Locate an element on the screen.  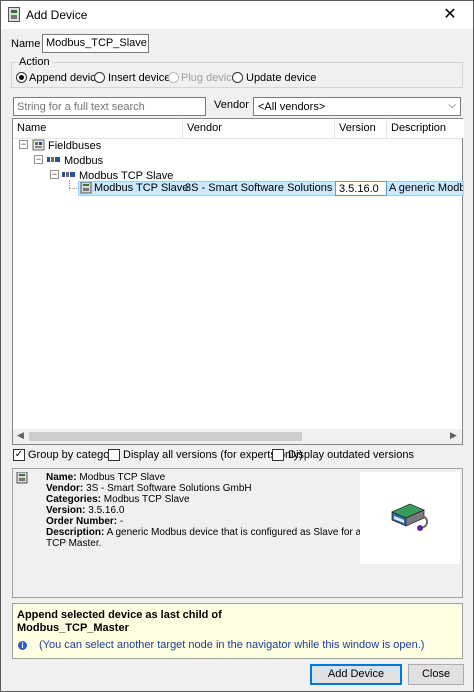
fieldbus-icon is located at coordinates (38, 145).